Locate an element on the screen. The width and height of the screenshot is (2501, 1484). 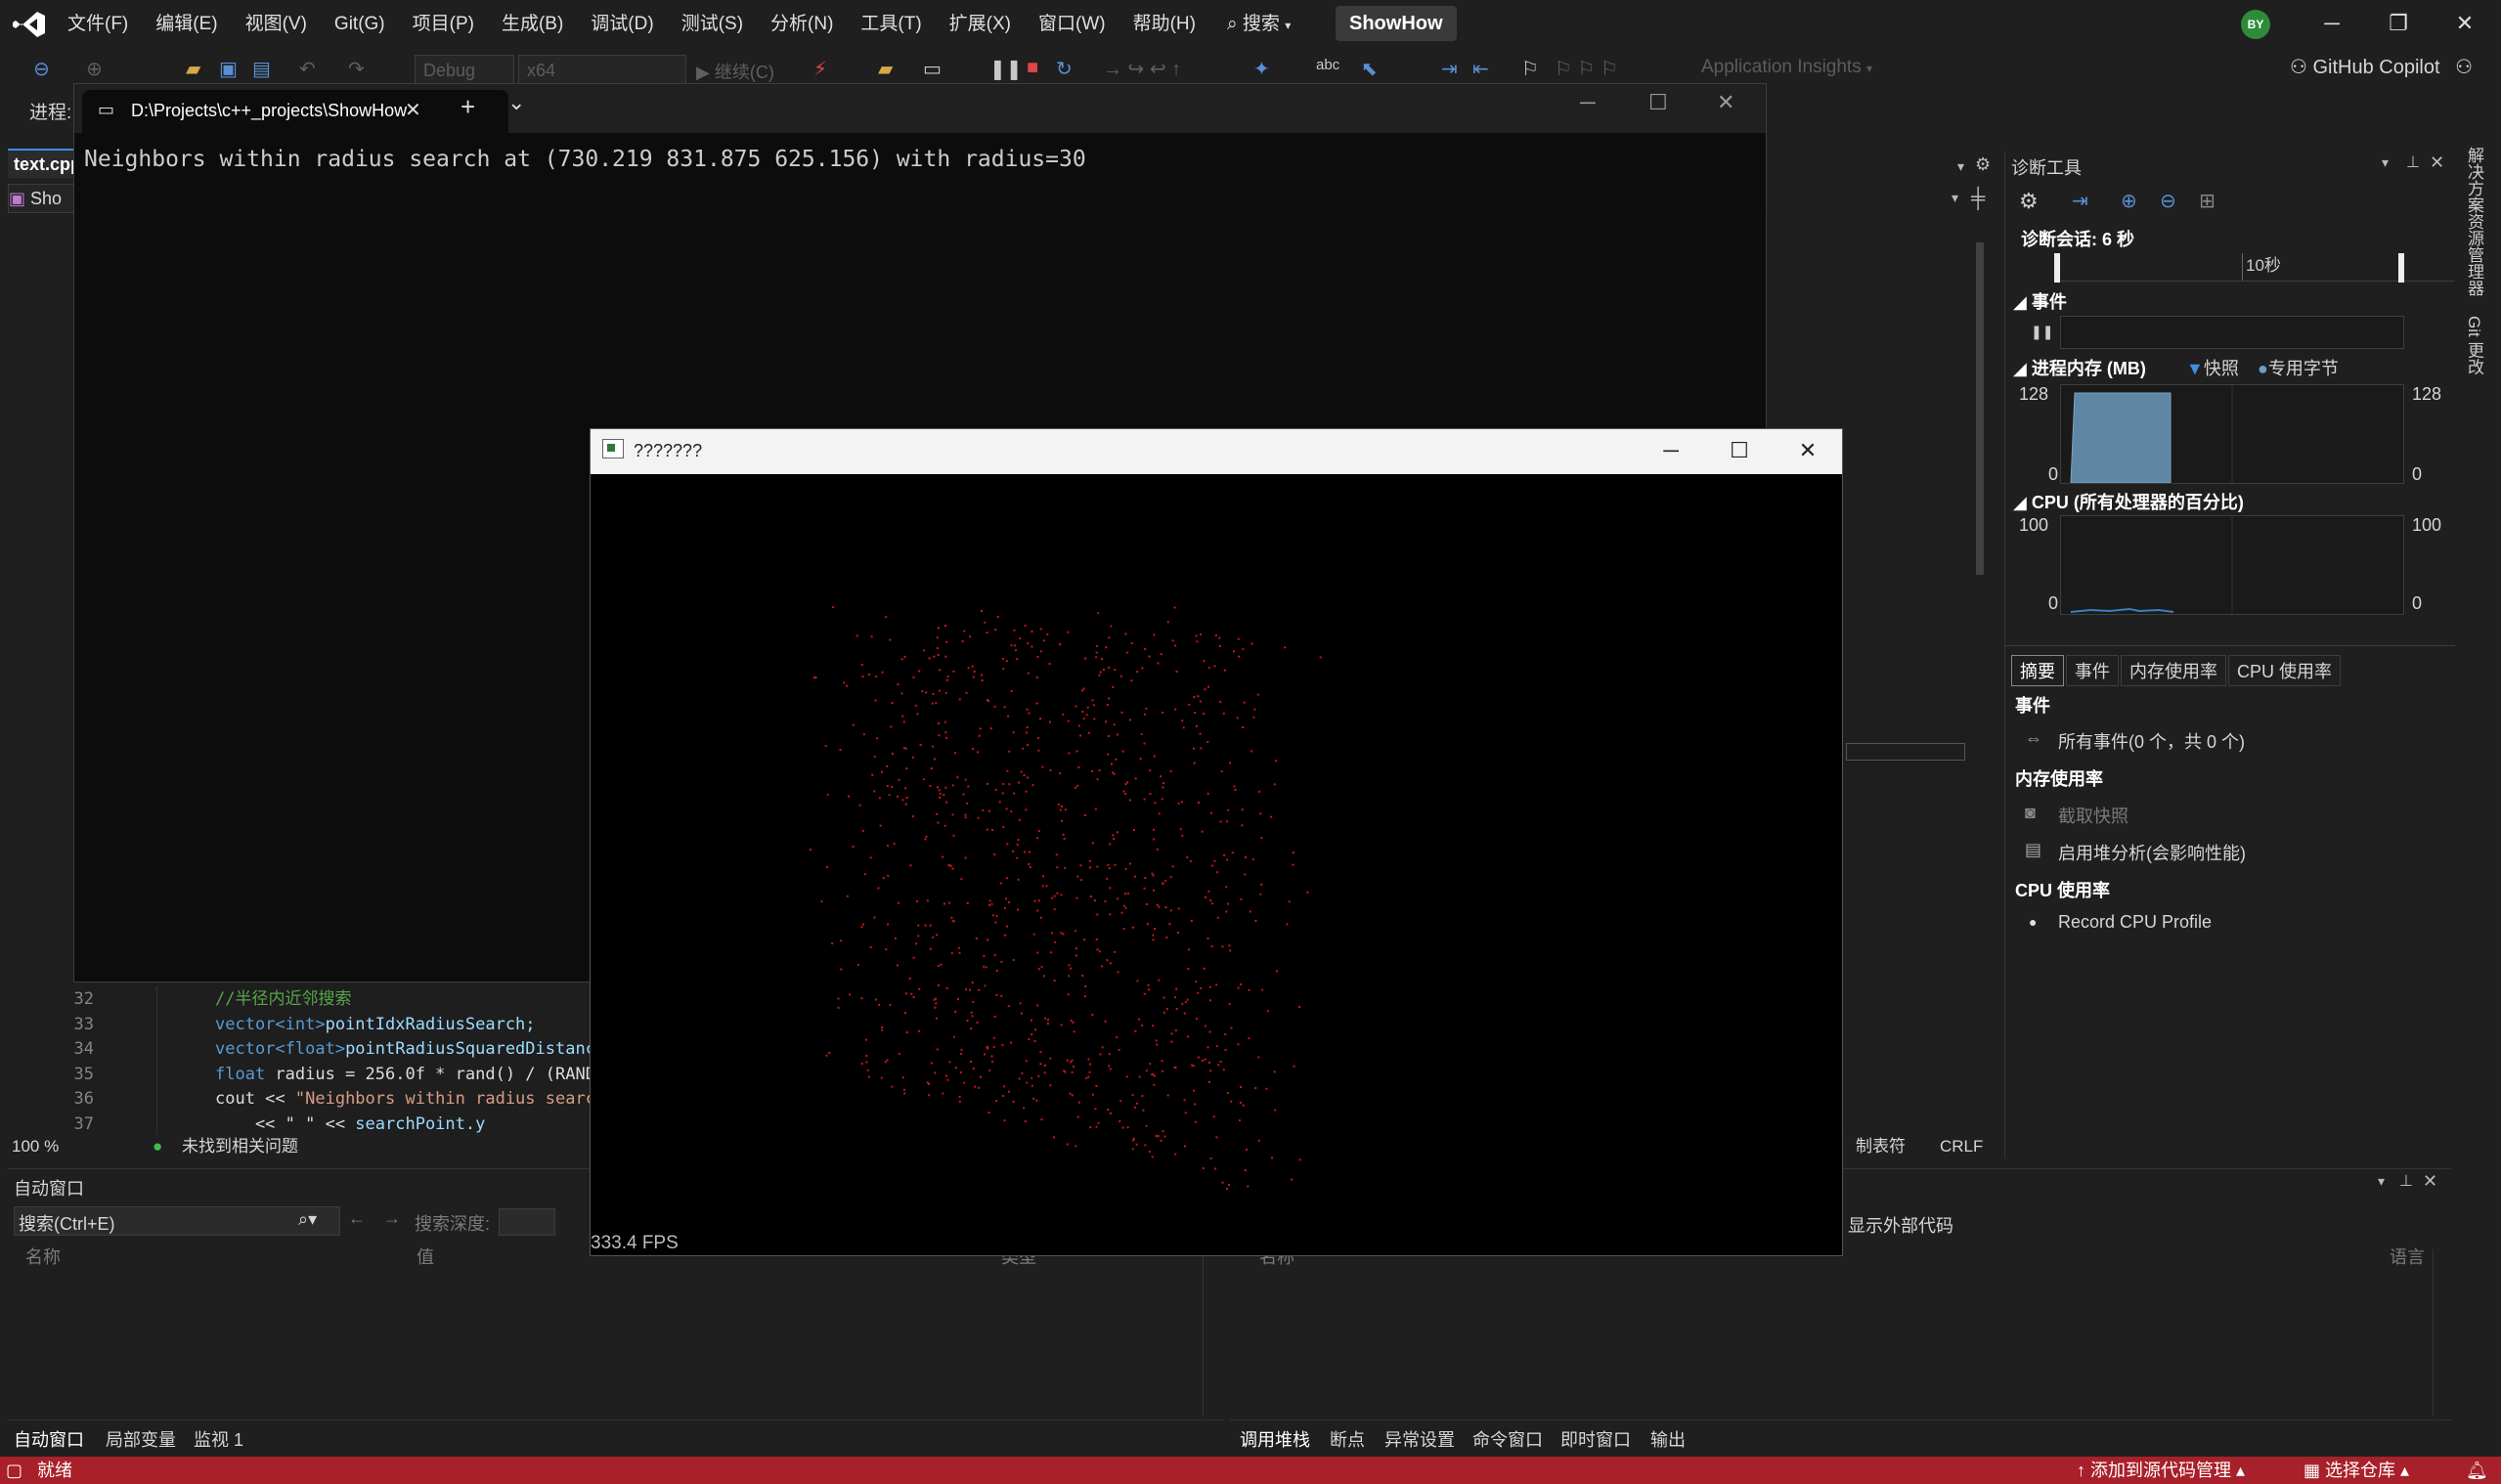
continue-button: ▶ 继续(C) is located at coordinates (735, 71).